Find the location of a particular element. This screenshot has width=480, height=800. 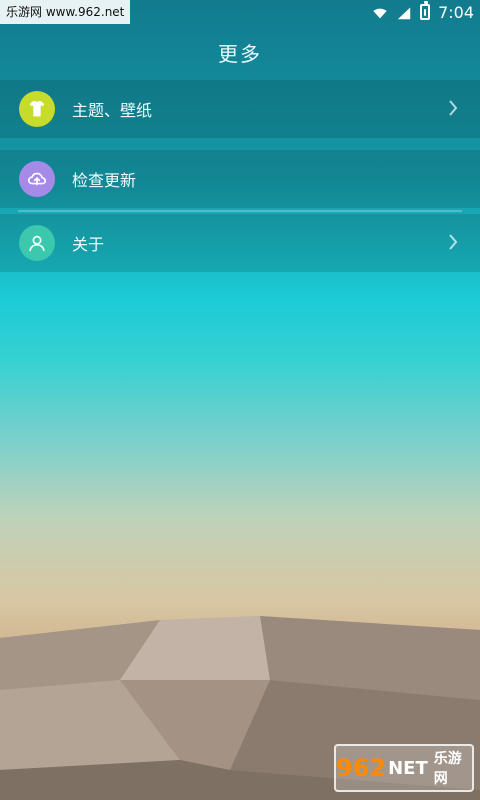

menu-item-themes-wallpapers: 主题、壁纸 is located at coordinates (240, 109).